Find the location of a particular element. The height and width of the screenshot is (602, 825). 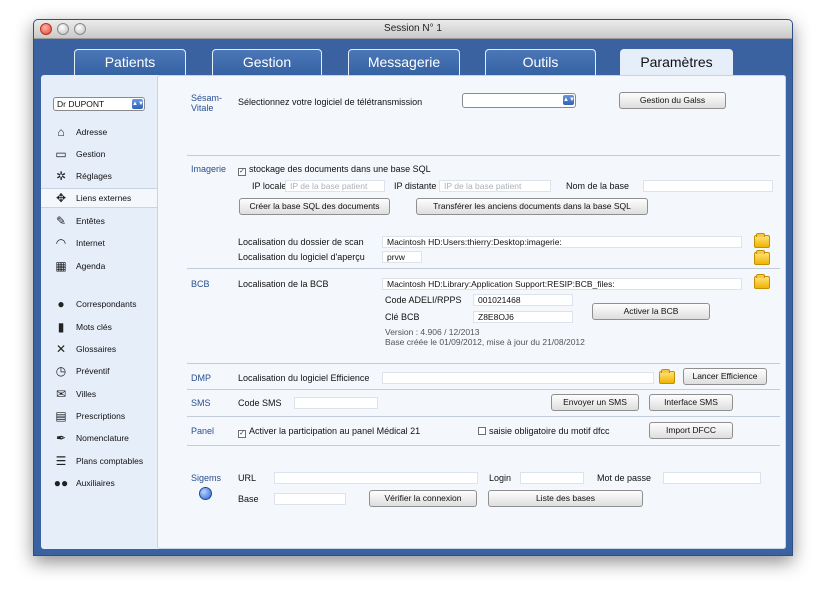

bcb-version: Version : 4.906 / 12/2013 is located at coordinates (432, 332).